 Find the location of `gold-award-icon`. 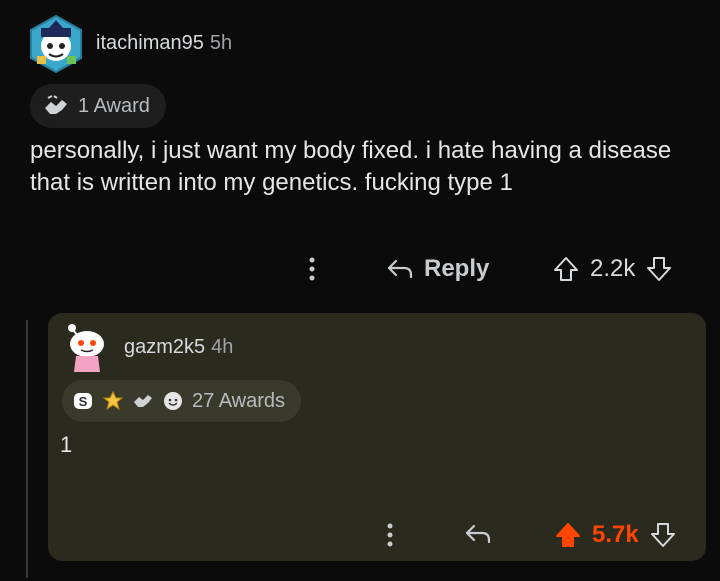

gold-award-icon is located at coordinates (113, 400).